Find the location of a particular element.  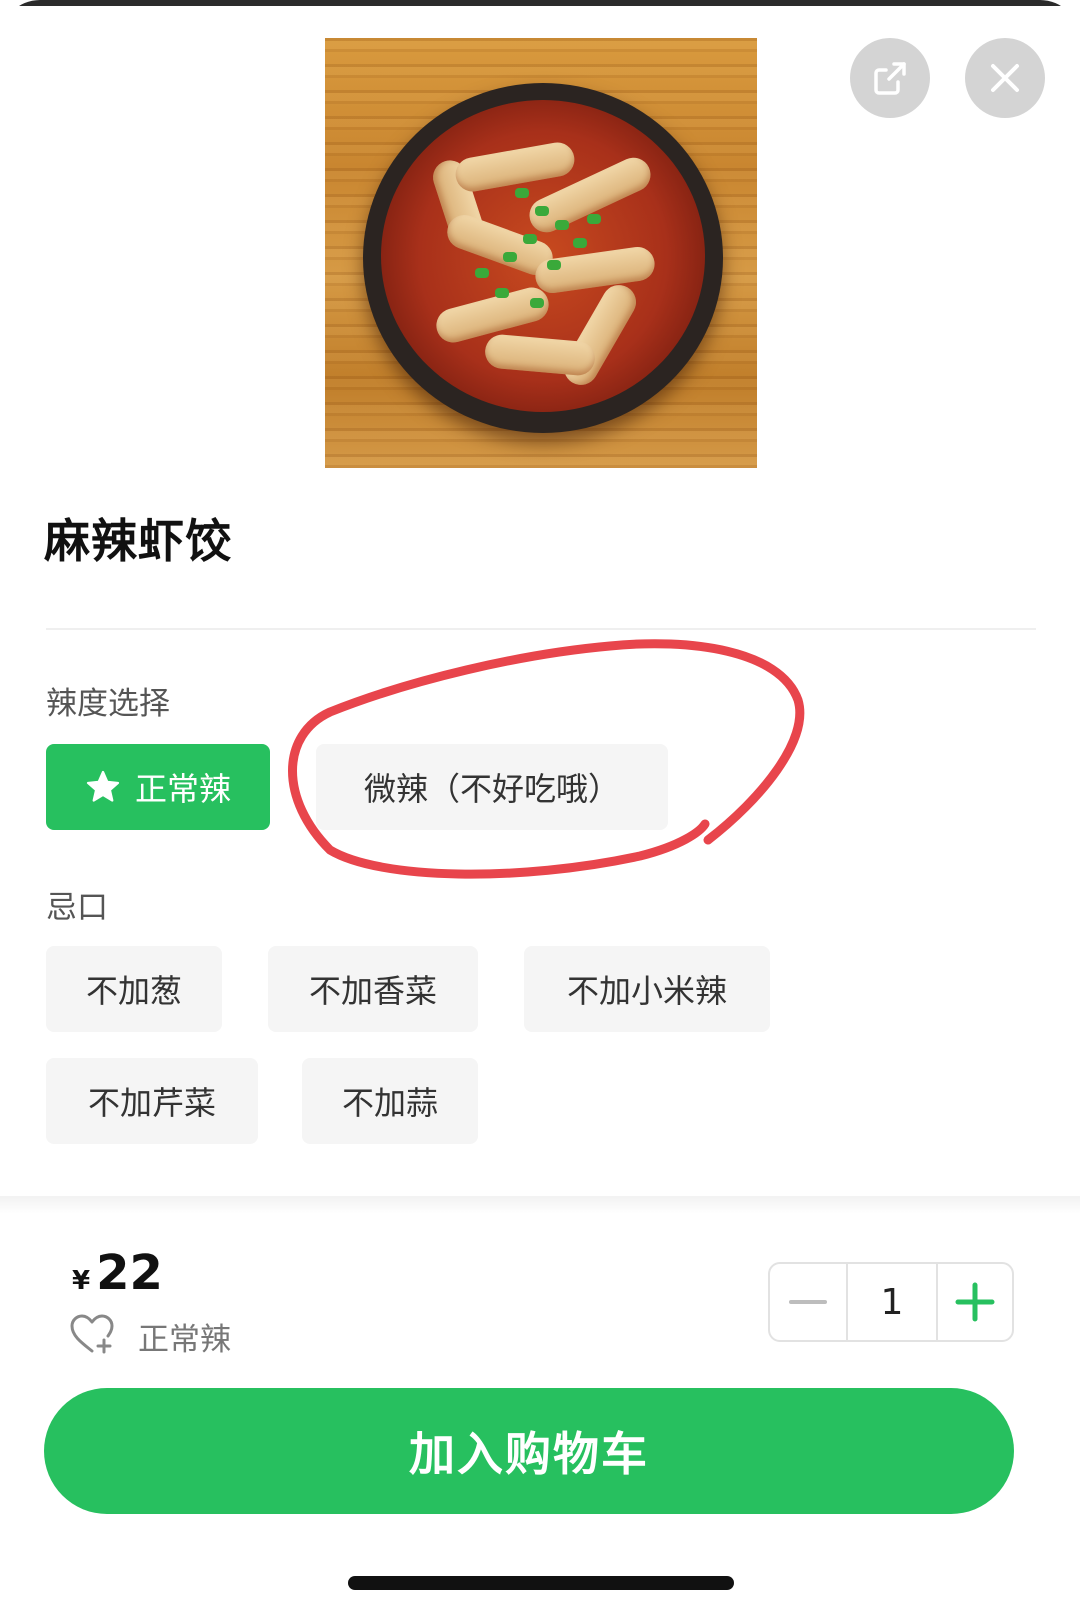

avoid-option-chili: 不加小米辣 is located at coordinates (647, 989).